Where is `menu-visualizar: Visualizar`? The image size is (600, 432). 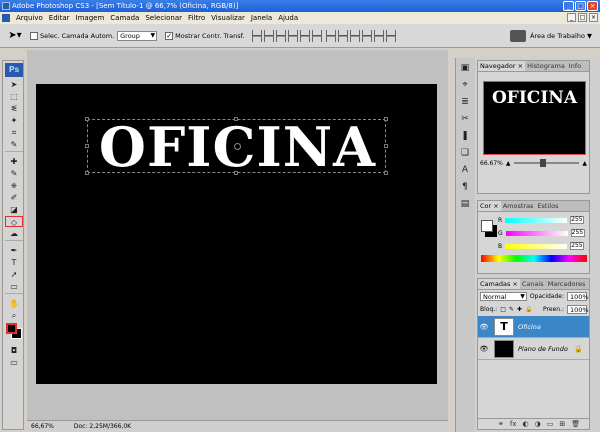 menu-visualizar: Visualizar is located at coordinates (228, 18).